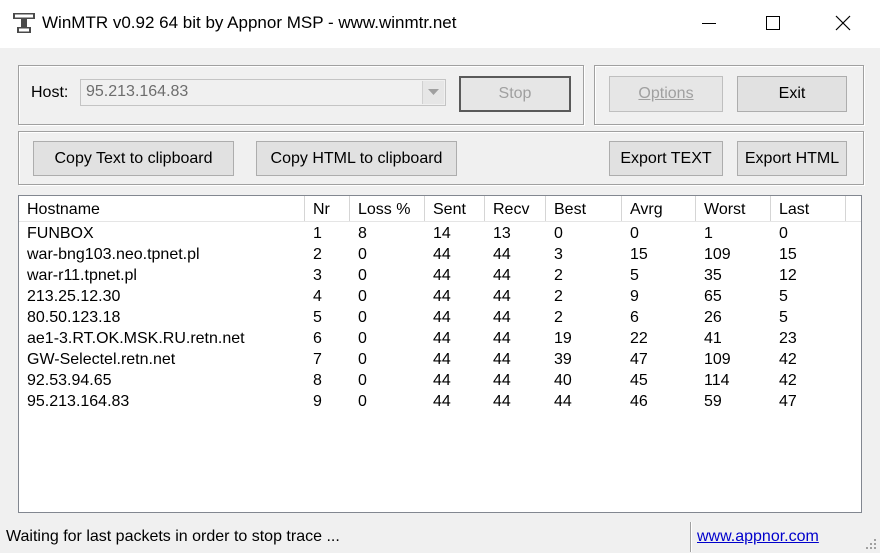  What do you see at coordinates (558, 254) in the screenshot?
I see `cell-best: 3` at bounding box center [558, 254].